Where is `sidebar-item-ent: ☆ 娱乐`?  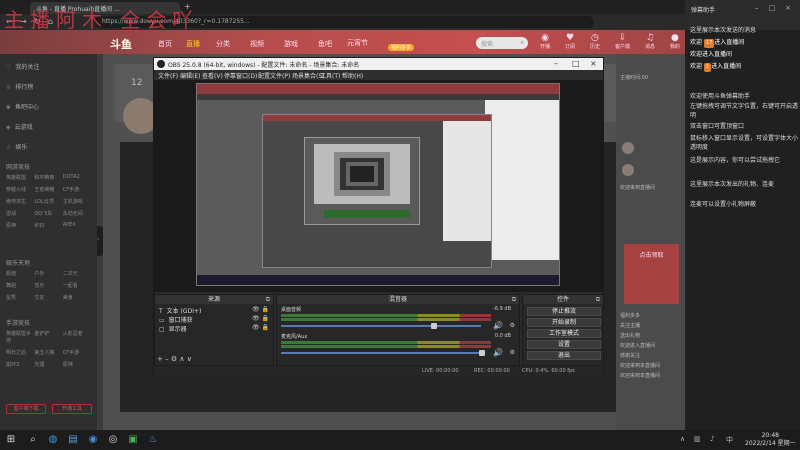
sidebar-item-ent: ☆ 娱乐 is located at coordinates (16, 146).